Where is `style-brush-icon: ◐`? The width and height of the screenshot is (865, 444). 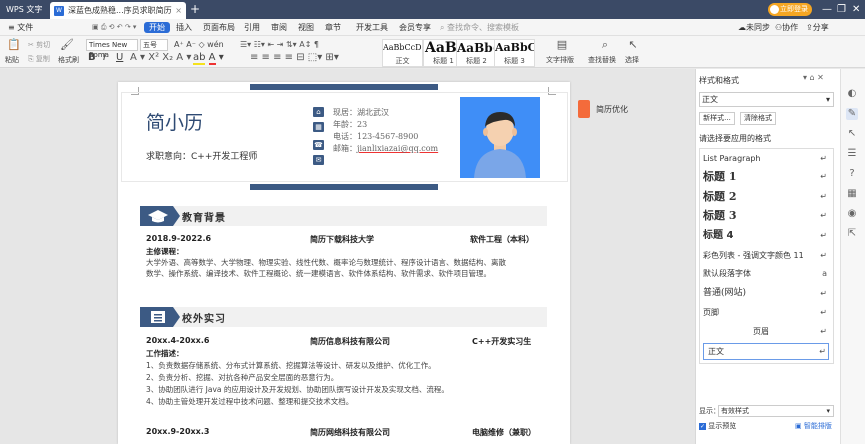 style-brush-icon: ◐ is located at coordinates (852, 94).